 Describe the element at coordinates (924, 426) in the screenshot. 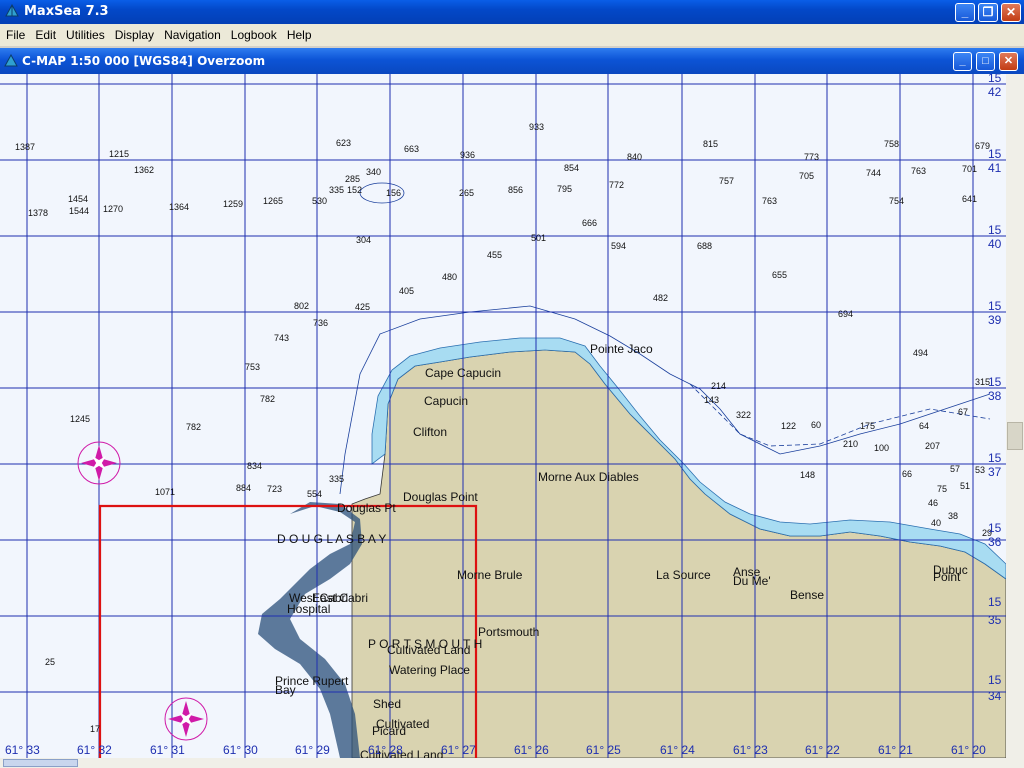

I see `depth-sounding: 64` at that location.